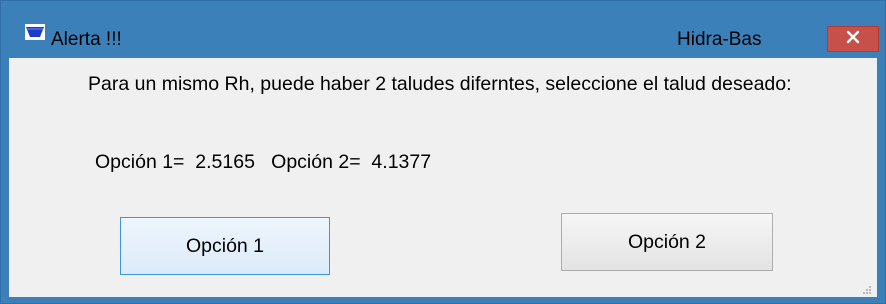  I want to click on app-name: Hidra-Bas, so click(719, 39).